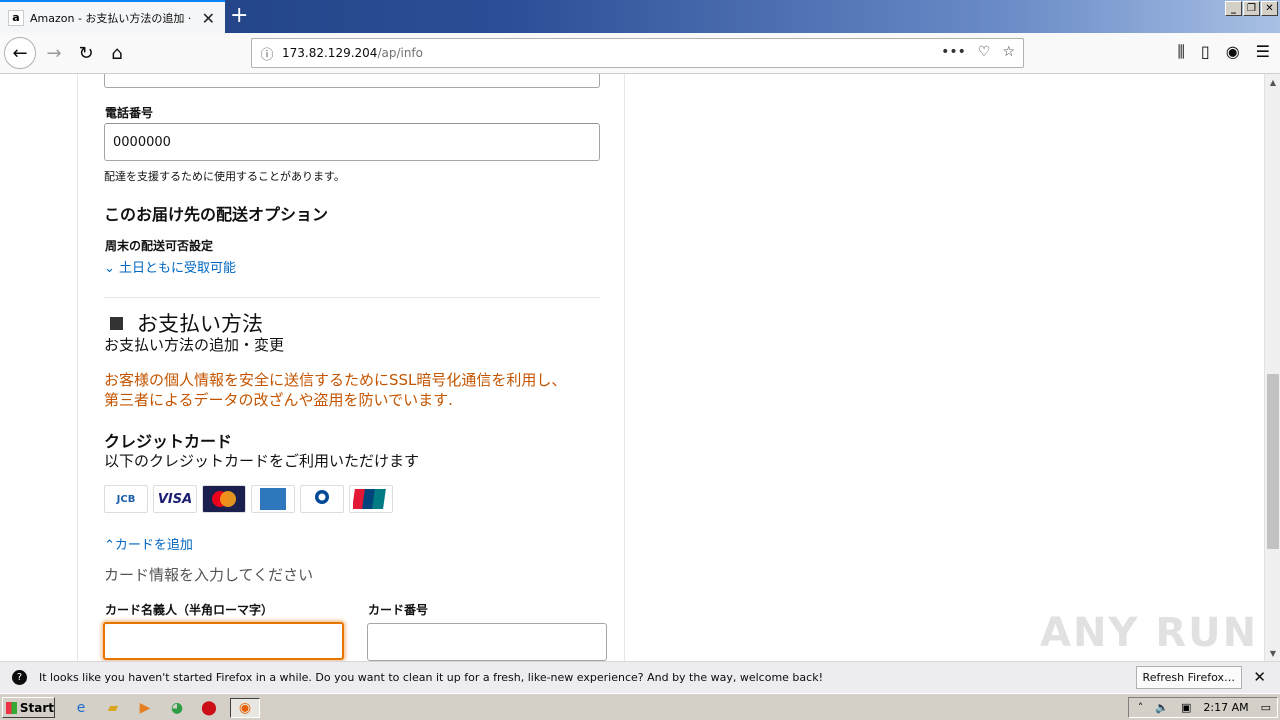 This screenshot has height=720, width=1280. Describe the element at coordinates (1141, 707) in the screenshot. I see `tray-chevron-icon: ˄` at that location.